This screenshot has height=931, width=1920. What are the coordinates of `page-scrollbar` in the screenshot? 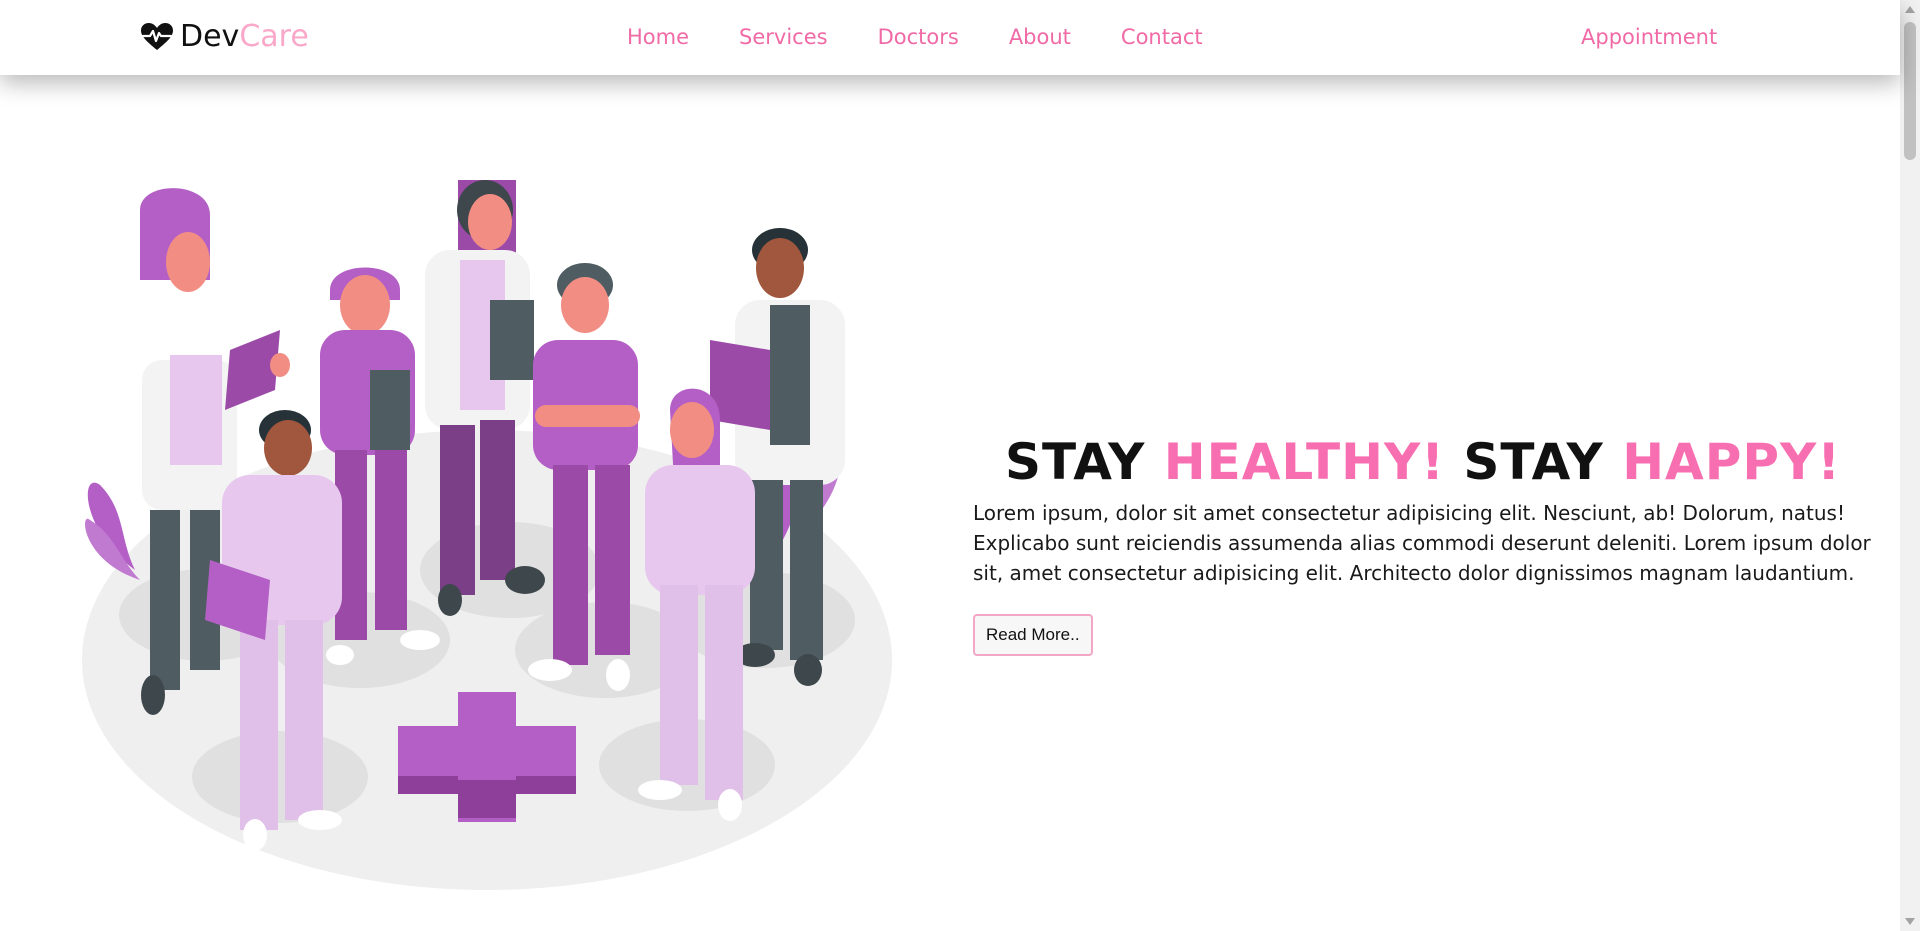 It's located at (1910, 465).